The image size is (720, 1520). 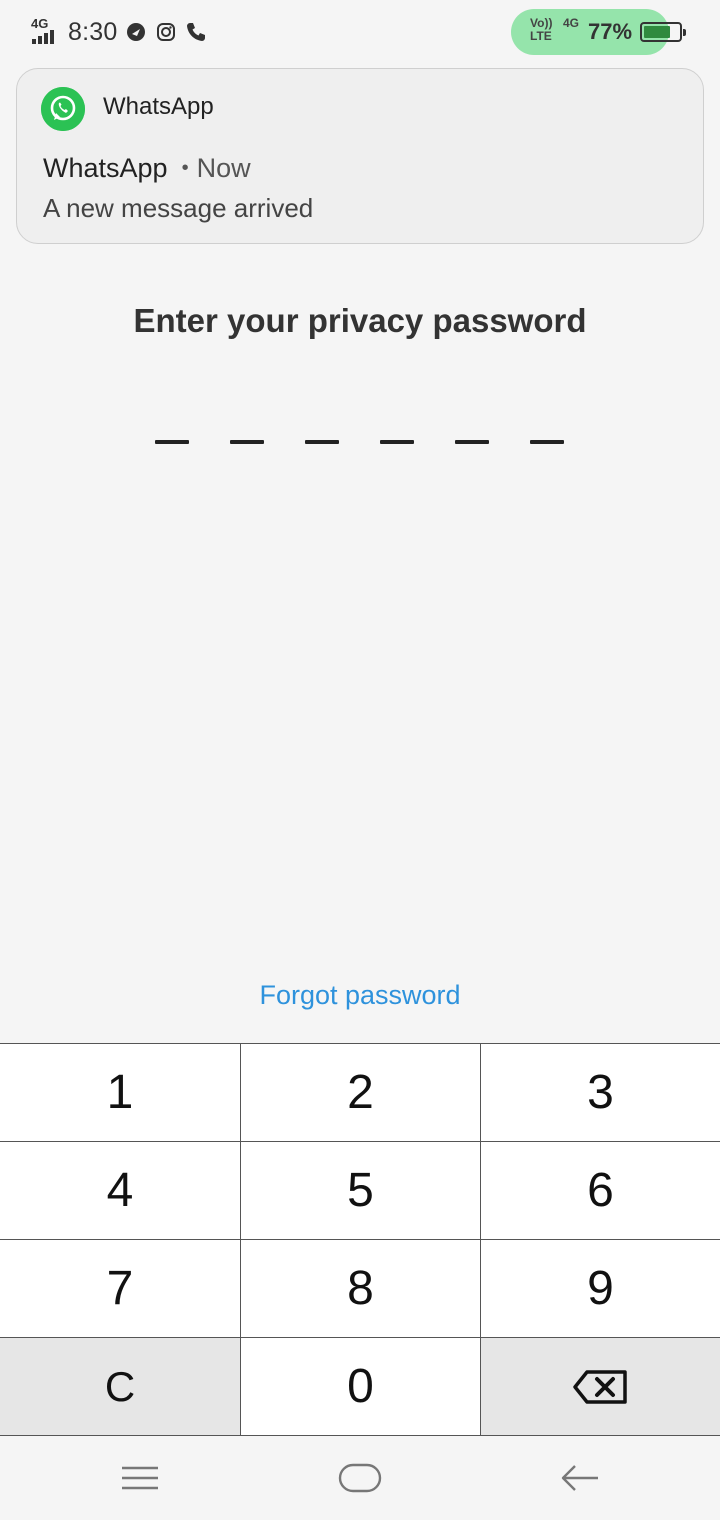 I want to click on key-9: 9, so click(x=600, y=1289).